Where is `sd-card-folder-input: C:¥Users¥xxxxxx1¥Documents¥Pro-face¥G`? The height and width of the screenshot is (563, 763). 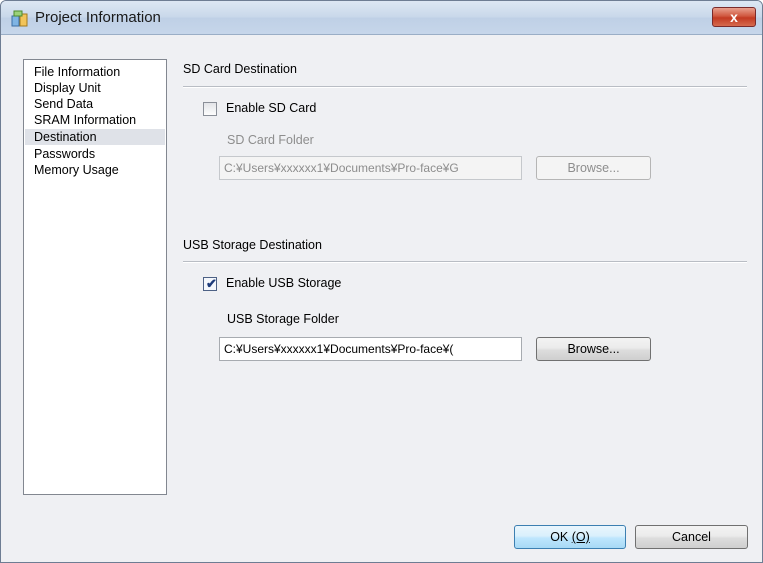
sd-card-folder-input: C:¥Users¥xxxxxx1¥Documents¥Pro-face¥G is located at coordinates (370, 168).